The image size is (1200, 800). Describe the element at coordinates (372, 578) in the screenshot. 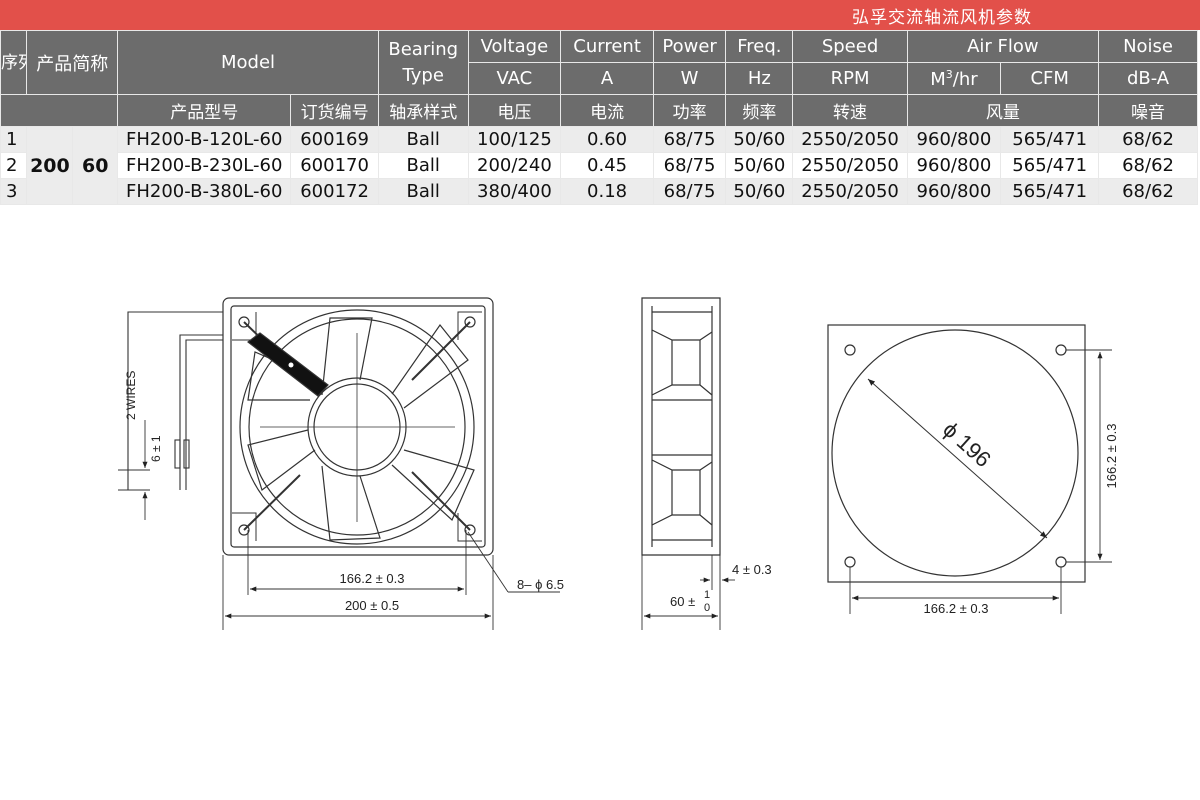

I see `dim-hole-pitch: 166.2 ± 0.3` at that location.